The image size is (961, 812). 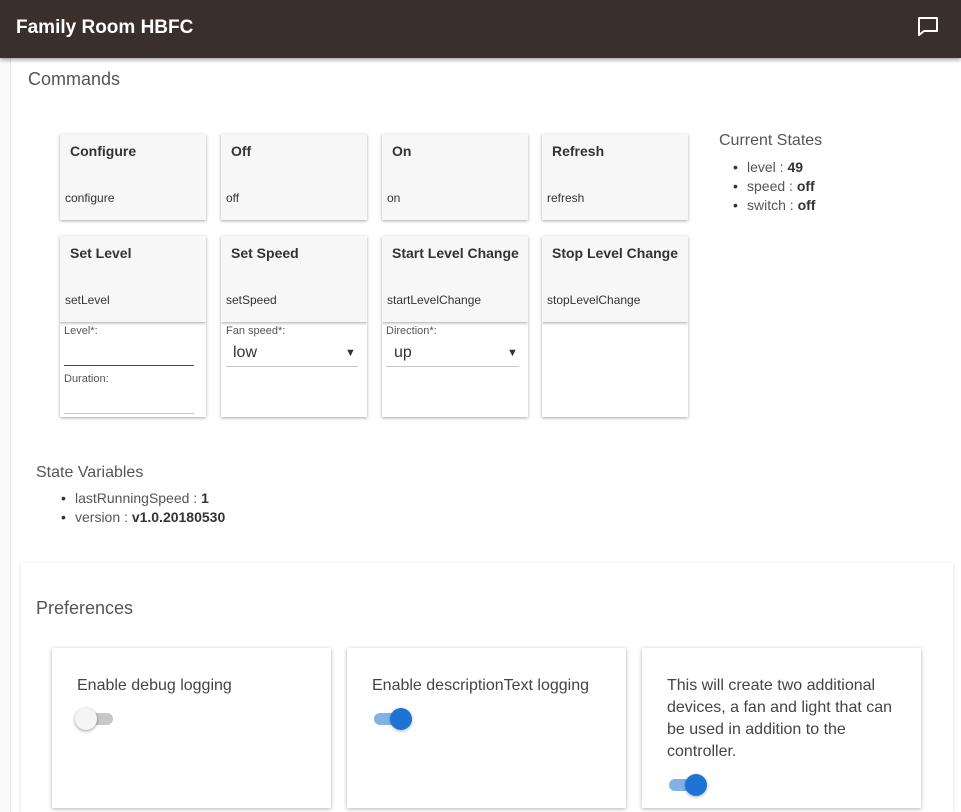 I want to click on app-header: Family Room HBFC, so click(x=480, y=29).